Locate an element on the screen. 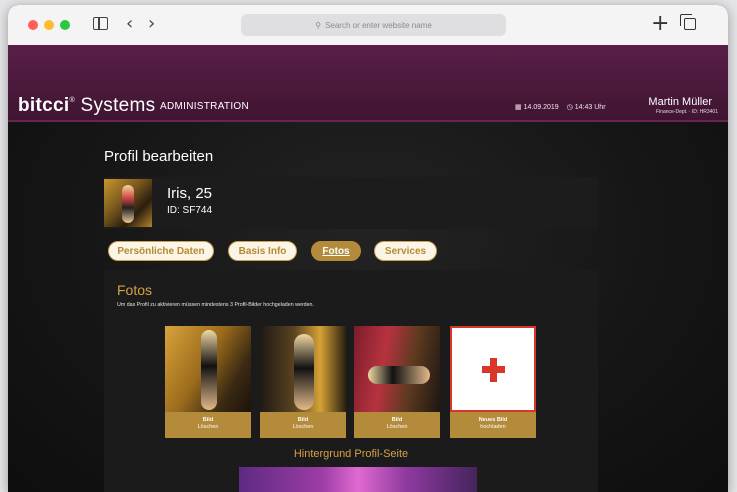  section-title: Fotos is located at coordinates (135, 290).